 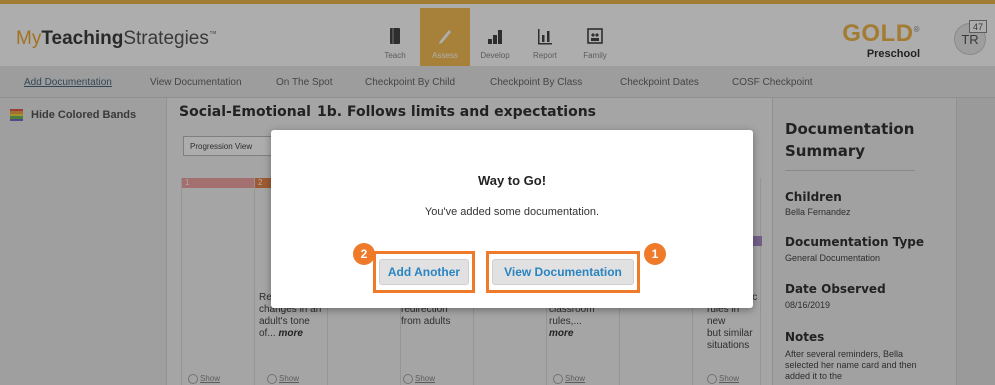 I want to click on step-marker-2: 2, so click(x=364, y=254).